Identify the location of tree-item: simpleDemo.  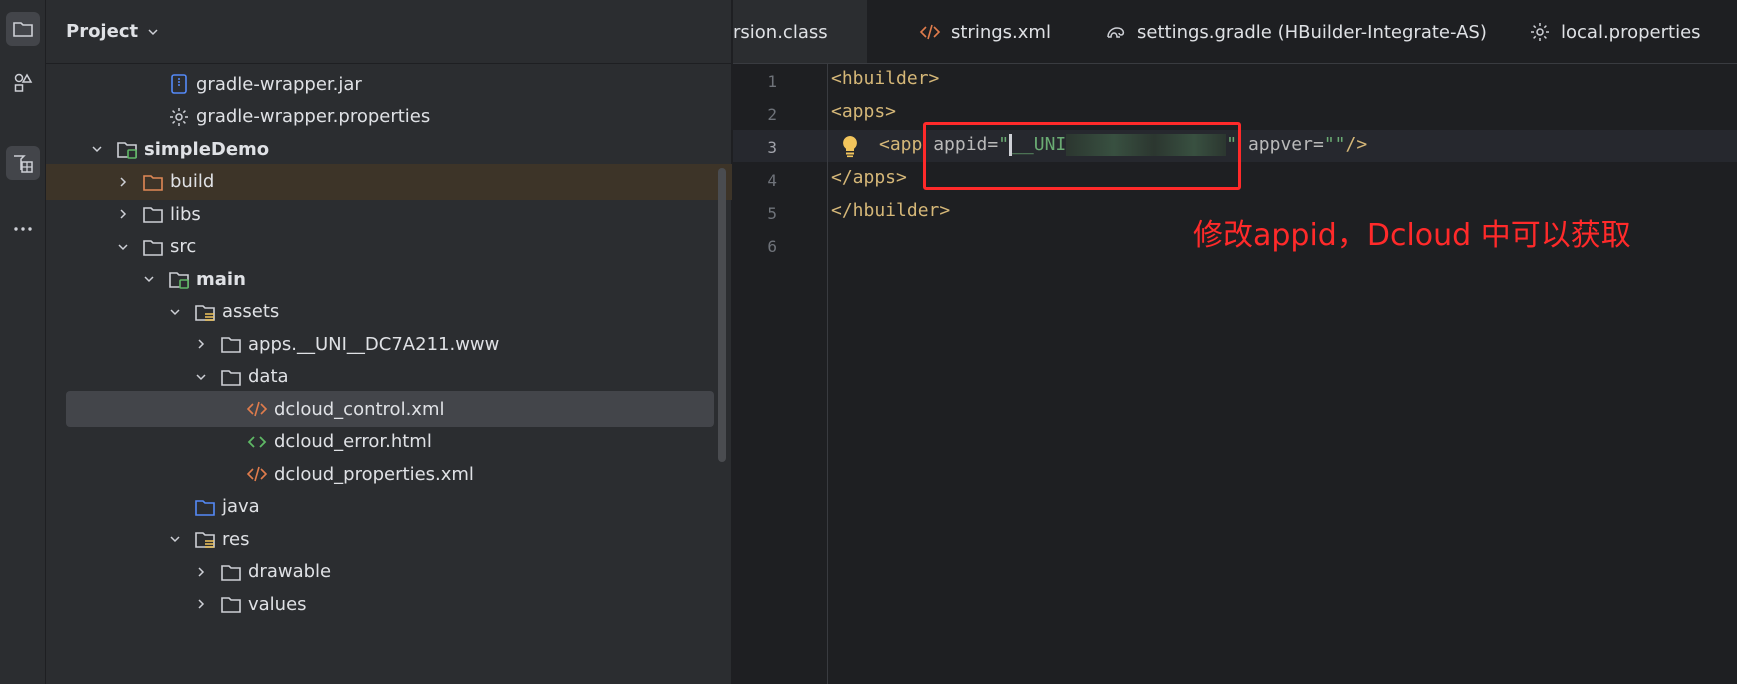
(389, 149).